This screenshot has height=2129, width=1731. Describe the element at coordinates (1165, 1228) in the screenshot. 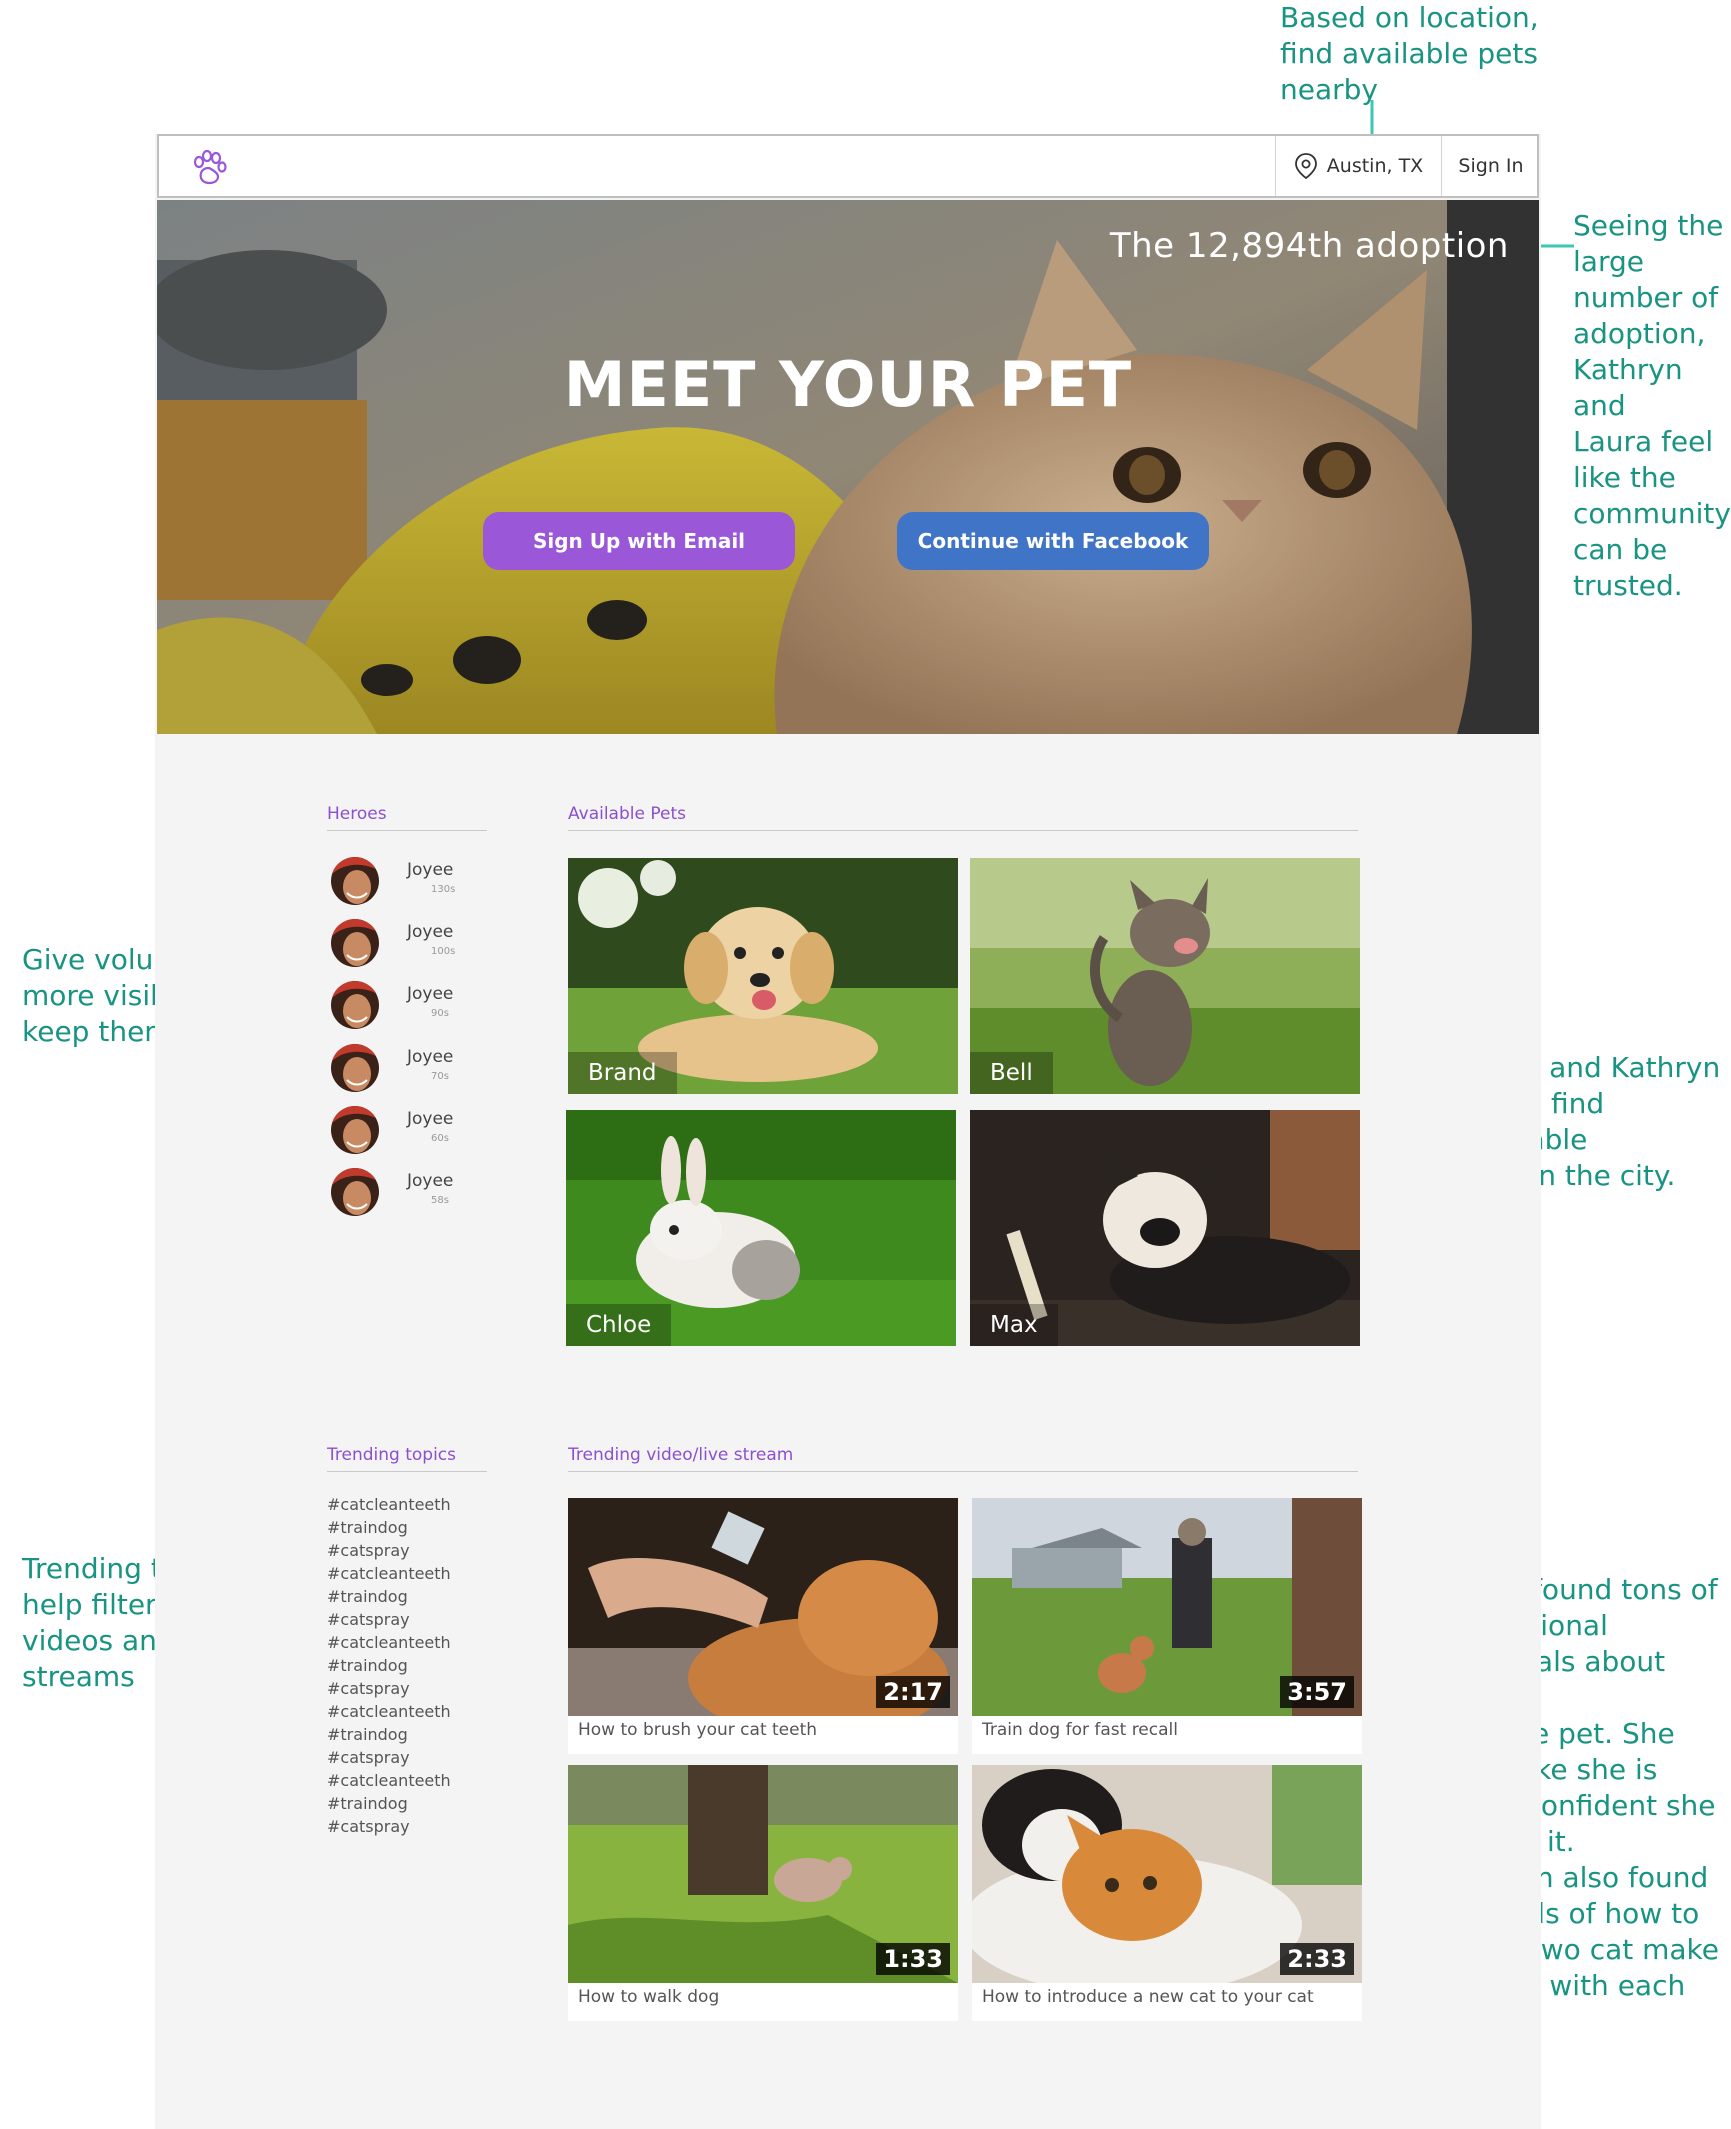

I see `pet-card-max: Max` at that location.